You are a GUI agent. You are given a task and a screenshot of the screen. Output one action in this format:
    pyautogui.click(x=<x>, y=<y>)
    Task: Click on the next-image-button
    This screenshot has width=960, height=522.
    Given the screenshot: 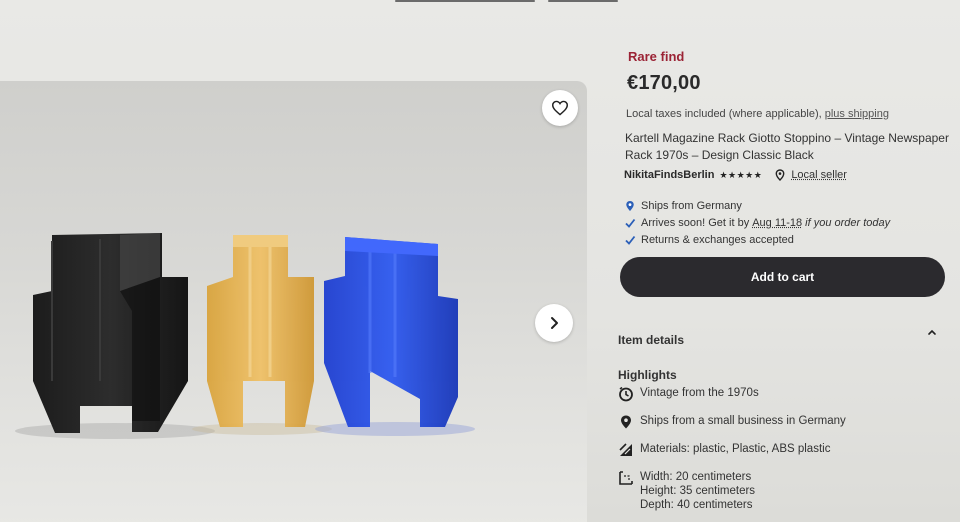 What is the action you would take?
    pyautogui.click(x=554, y=323)
    